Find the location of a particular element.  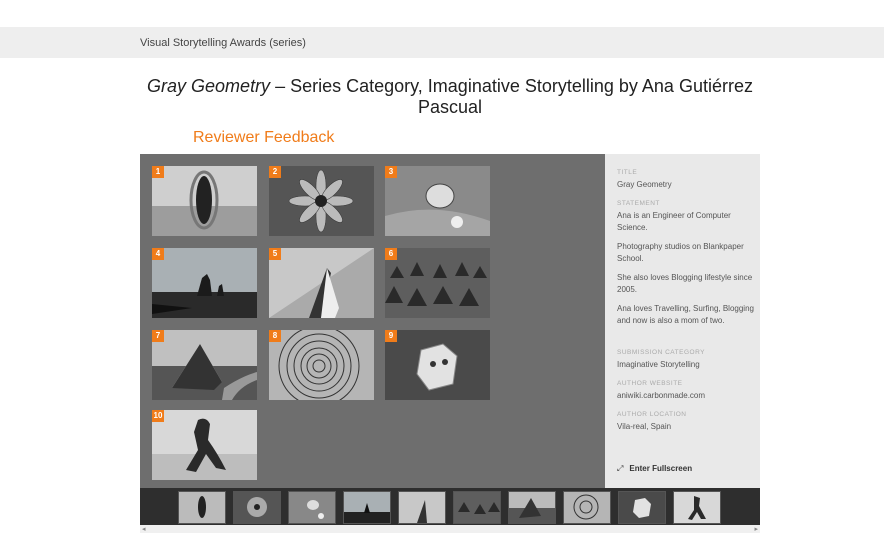

expand-icon: ⤢ is located at coordinates (620, 468).